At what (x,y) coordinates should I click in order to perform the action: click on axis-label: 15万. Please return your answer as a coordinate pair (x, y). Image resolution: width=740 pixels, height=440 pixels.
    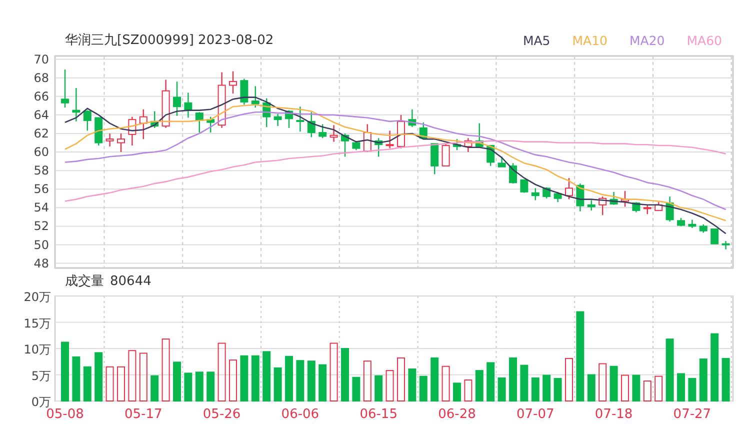
    Looking at the image, I should click on (37, 323).